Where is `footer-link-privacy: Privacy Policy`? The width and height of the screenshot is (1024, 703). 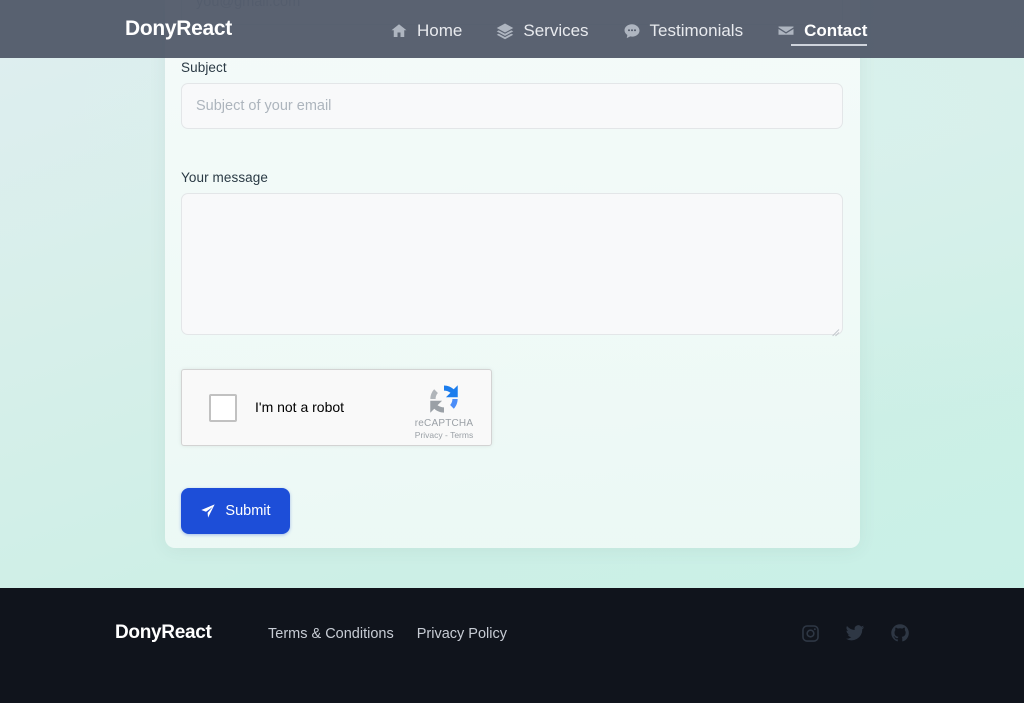
footer-link-privacy: Privacy Policy is located at coordinates (462, 634).